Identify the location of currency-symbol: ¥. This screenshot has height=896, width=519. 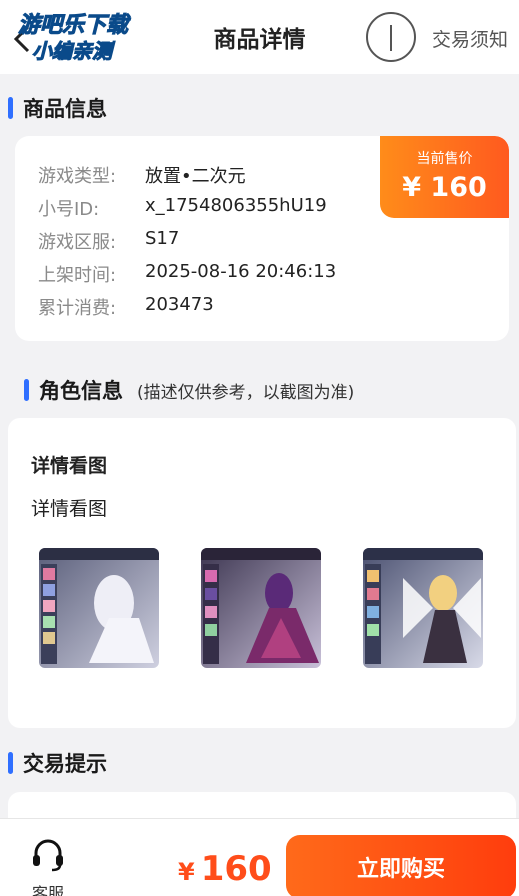
(186, 872).